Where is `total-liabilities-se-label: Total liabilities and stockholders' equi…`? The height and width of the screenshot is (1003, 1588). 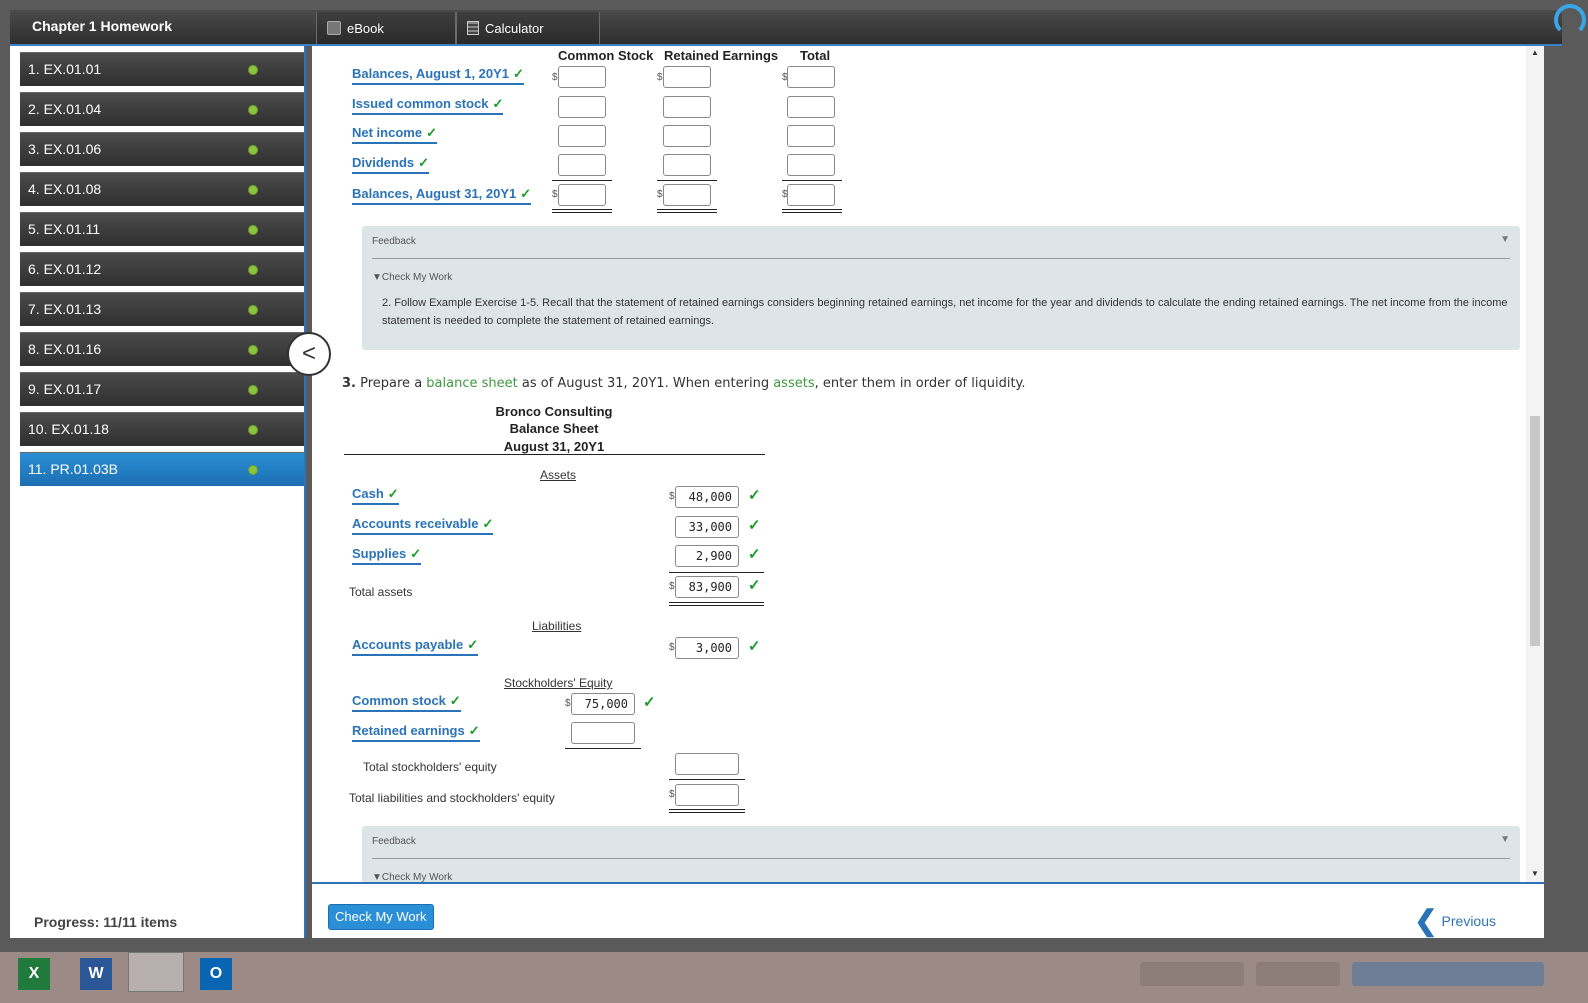 total-liabilities-se-label: Total liabilities and stockholders' equi… is located at coordinates (452, 798).